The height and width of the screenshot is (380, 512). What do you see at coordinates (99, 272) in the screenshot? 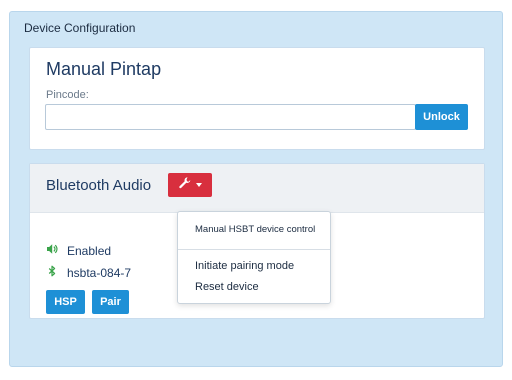
I see `bluetooth-device-name: hsbta-084-7` at bounding box center [99, 272].